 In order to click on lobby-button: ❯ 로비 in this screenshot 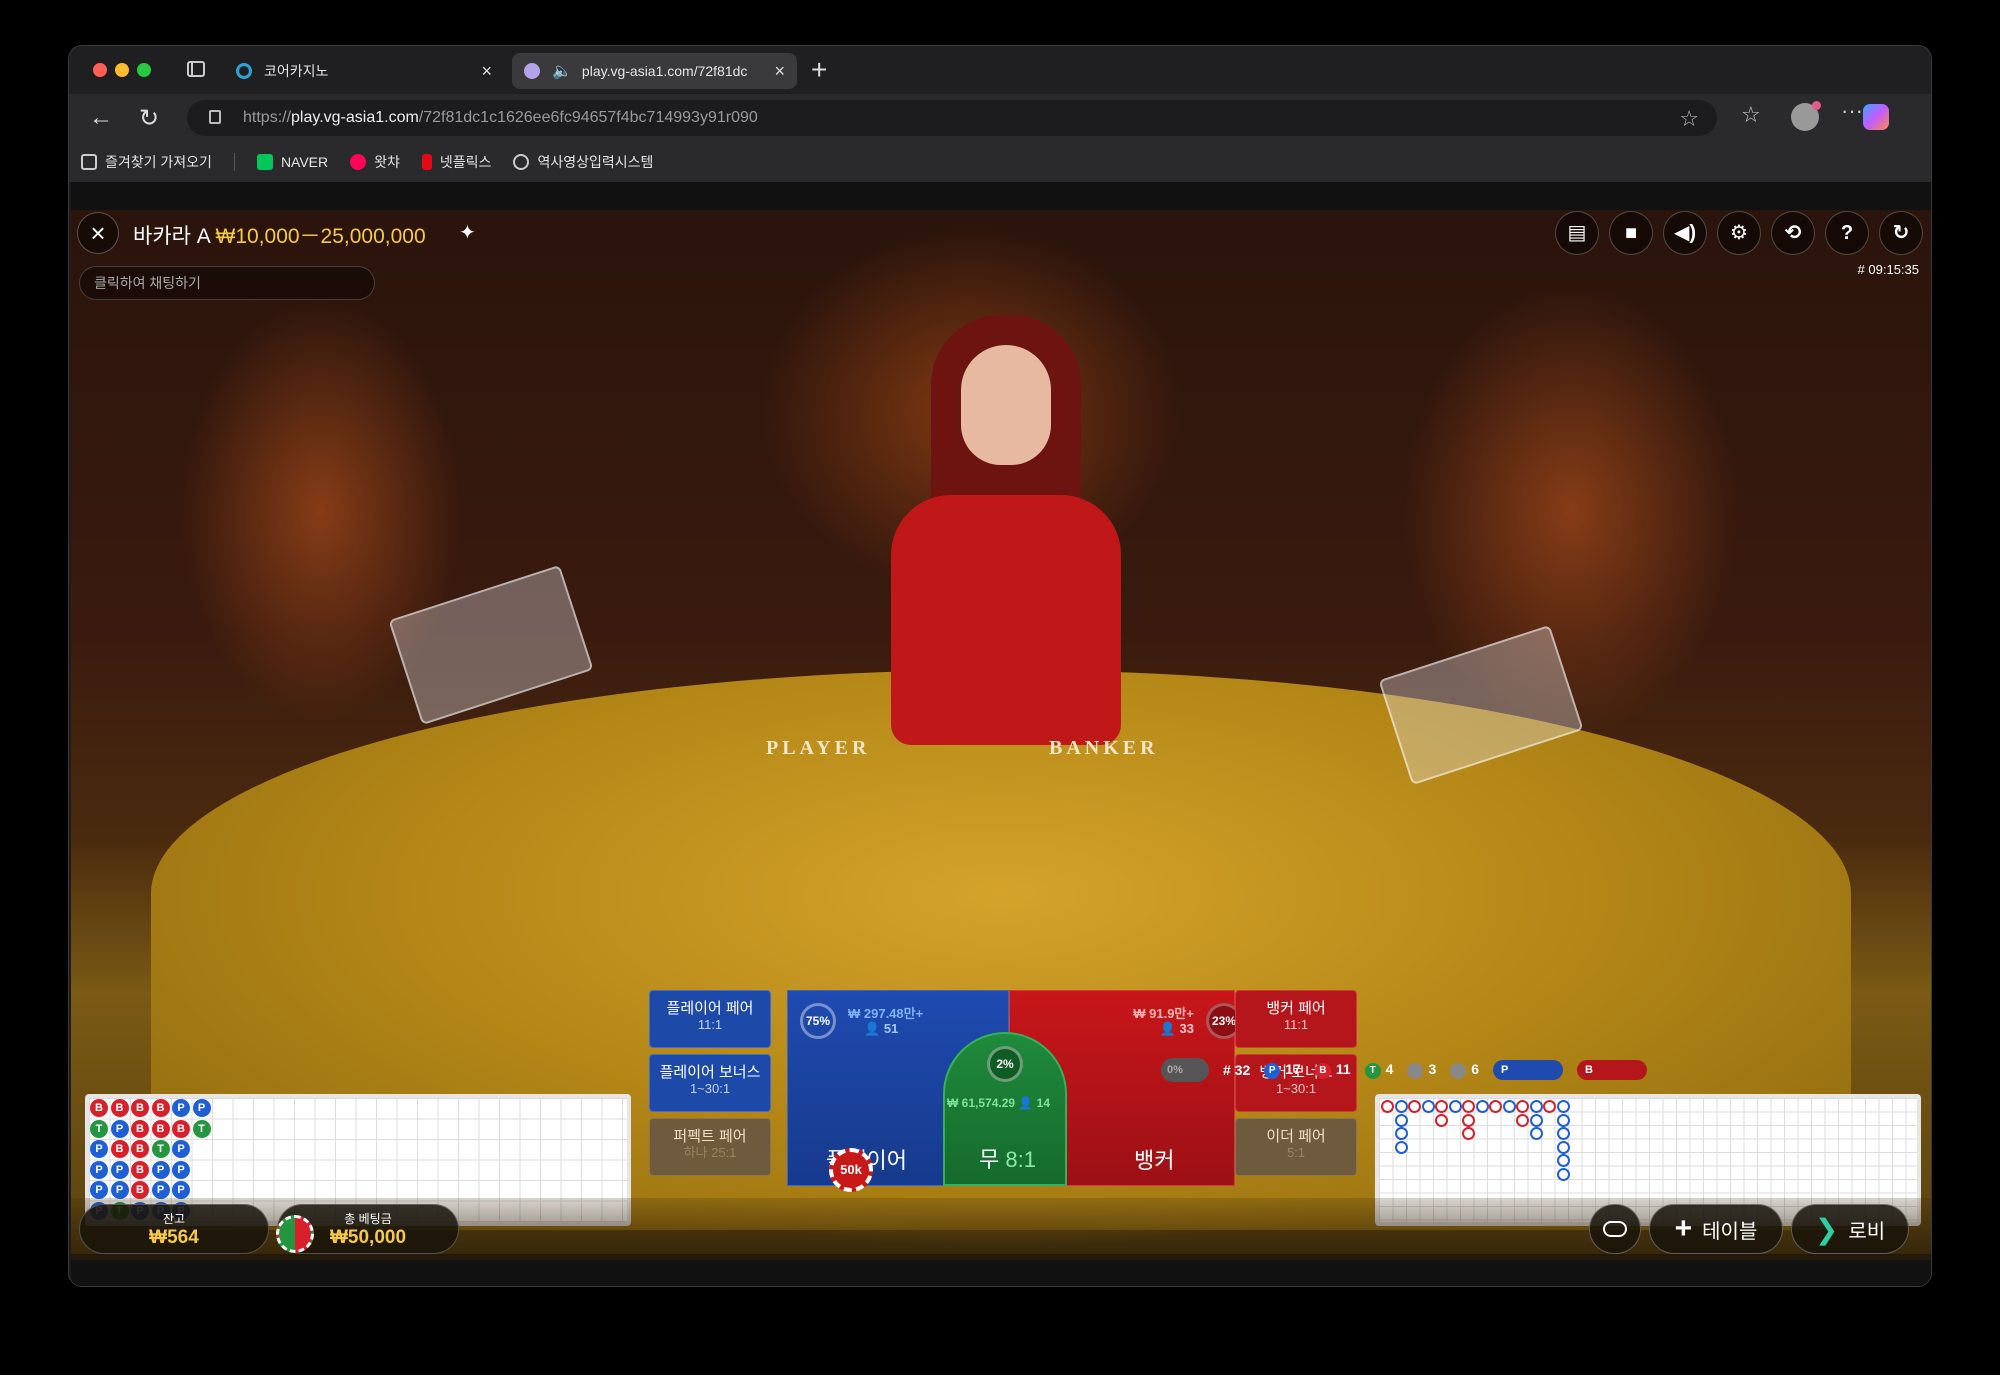, I will do `click(1850, 1229)`.